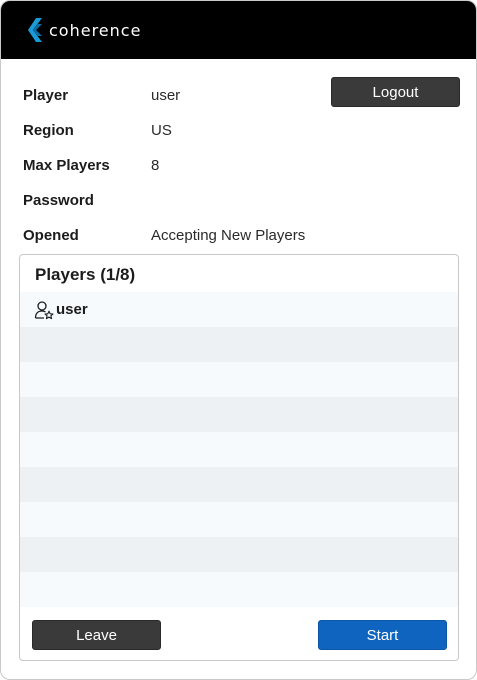 The image size is (477, 680). What do you see at coordinates (101, 95) in the screenshot?
I see `player-row: Player user` at bounding box center [101, 95].